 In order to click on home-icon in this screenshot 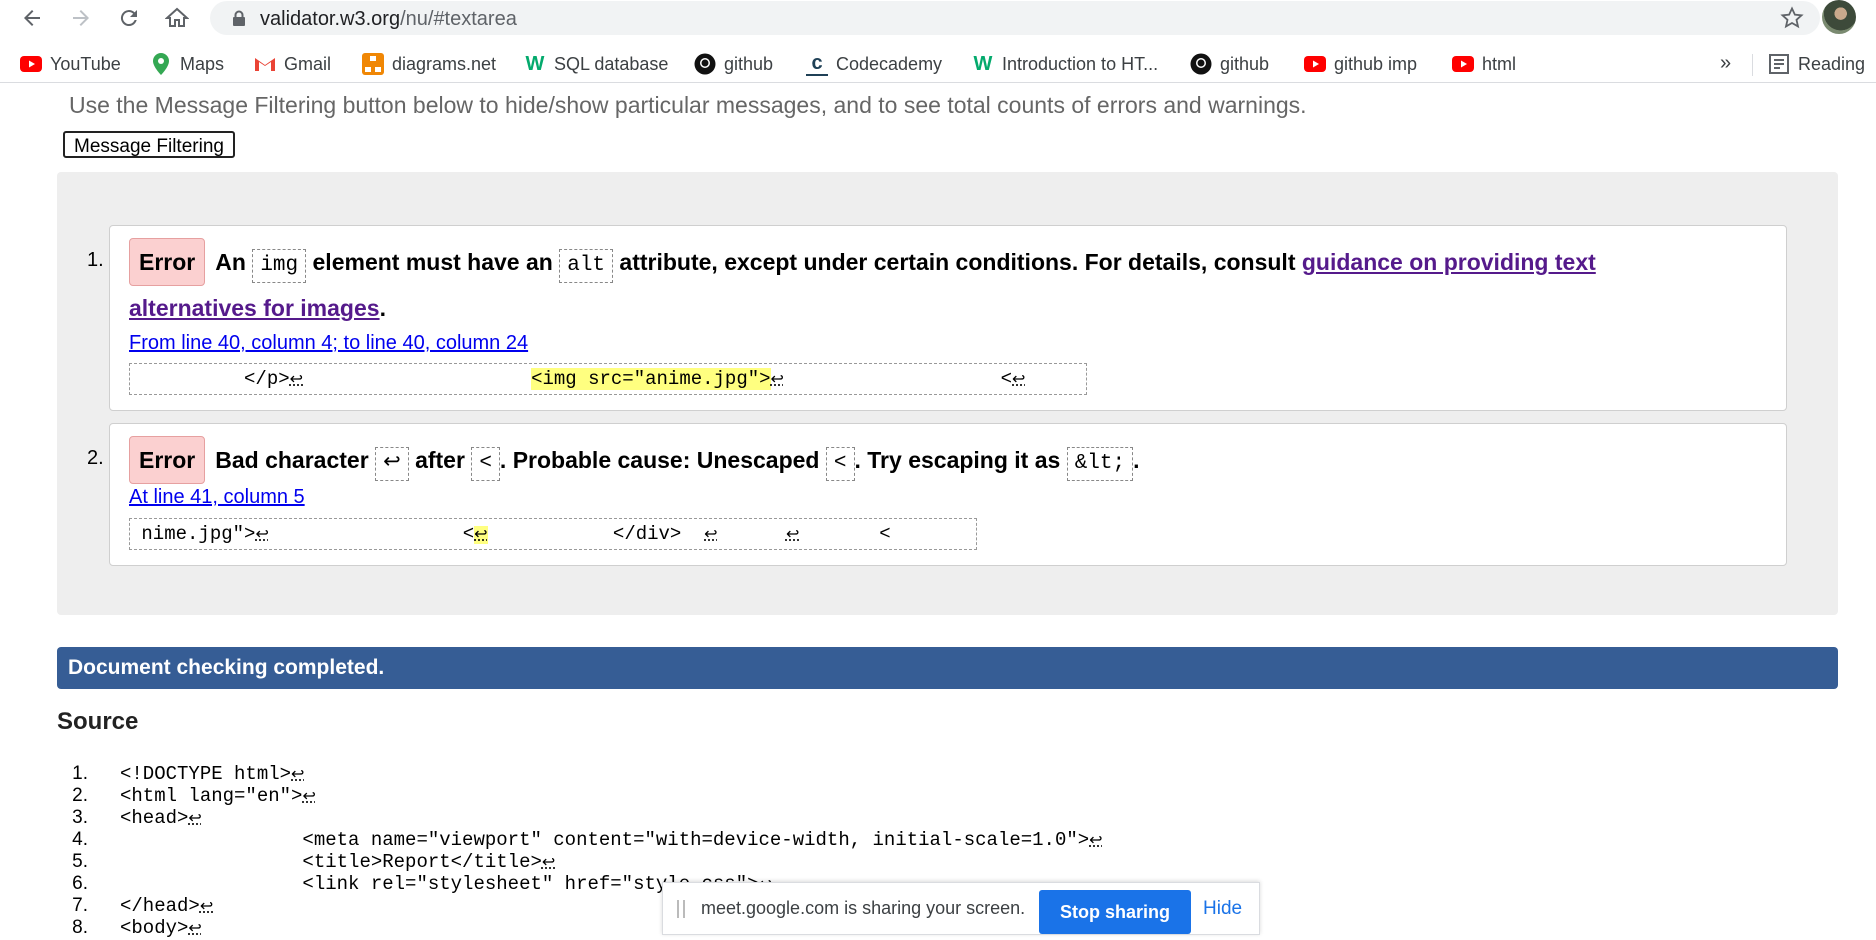, I will do `click(177, 18)`.